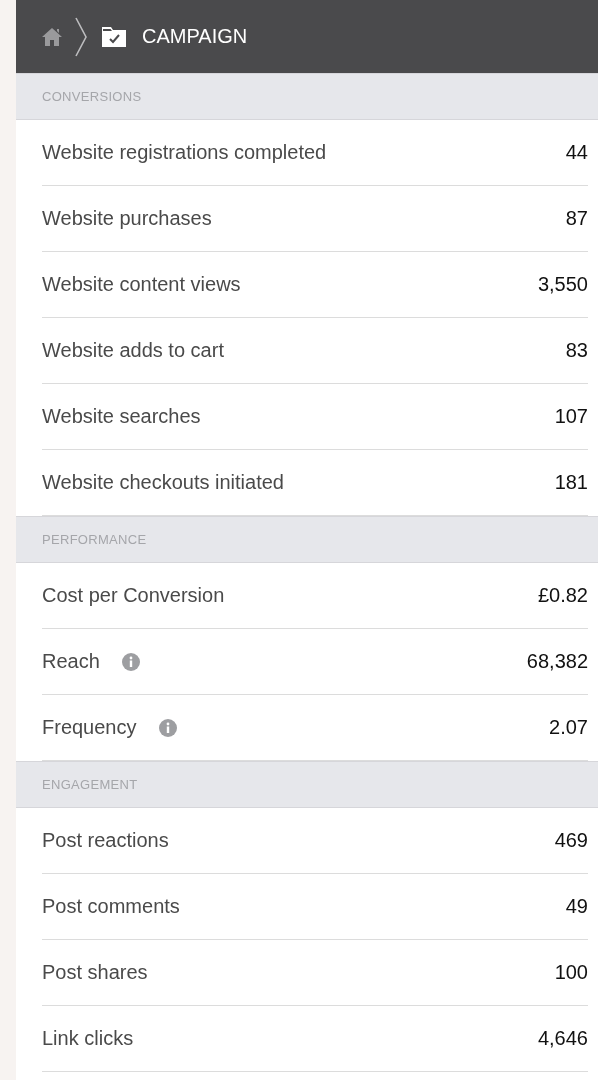 This screenshot has width=598, height=1080. What do you see at coordinates (133, 595) in the screenshot?
I see `metric-label: Cost per Conversion` at bounding box center [133, 595].